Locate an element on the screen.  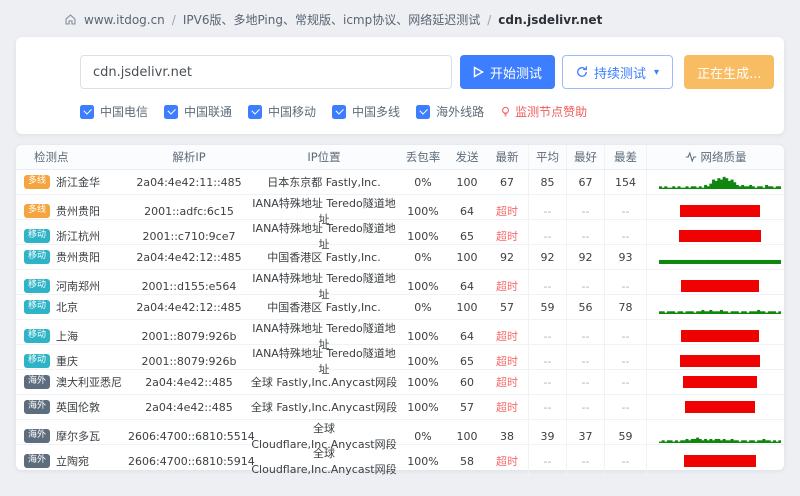
worst-latency: 78 is located at coordinates (625, 307).